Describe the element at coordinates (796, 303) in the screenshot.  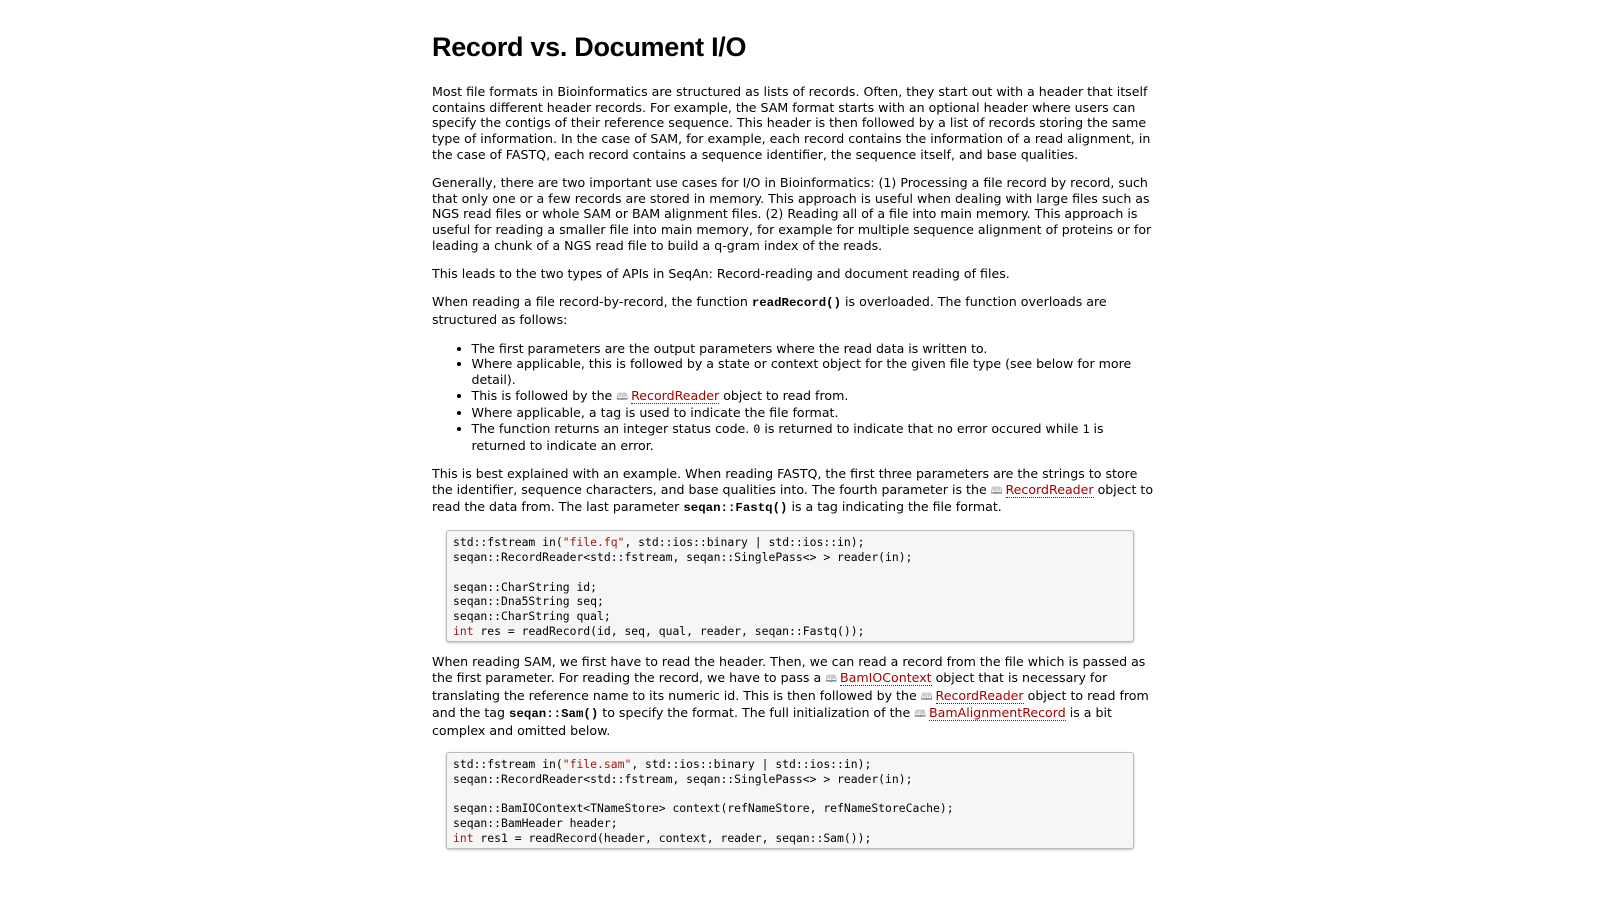
I see `inline-code: readRecord()` at that location.